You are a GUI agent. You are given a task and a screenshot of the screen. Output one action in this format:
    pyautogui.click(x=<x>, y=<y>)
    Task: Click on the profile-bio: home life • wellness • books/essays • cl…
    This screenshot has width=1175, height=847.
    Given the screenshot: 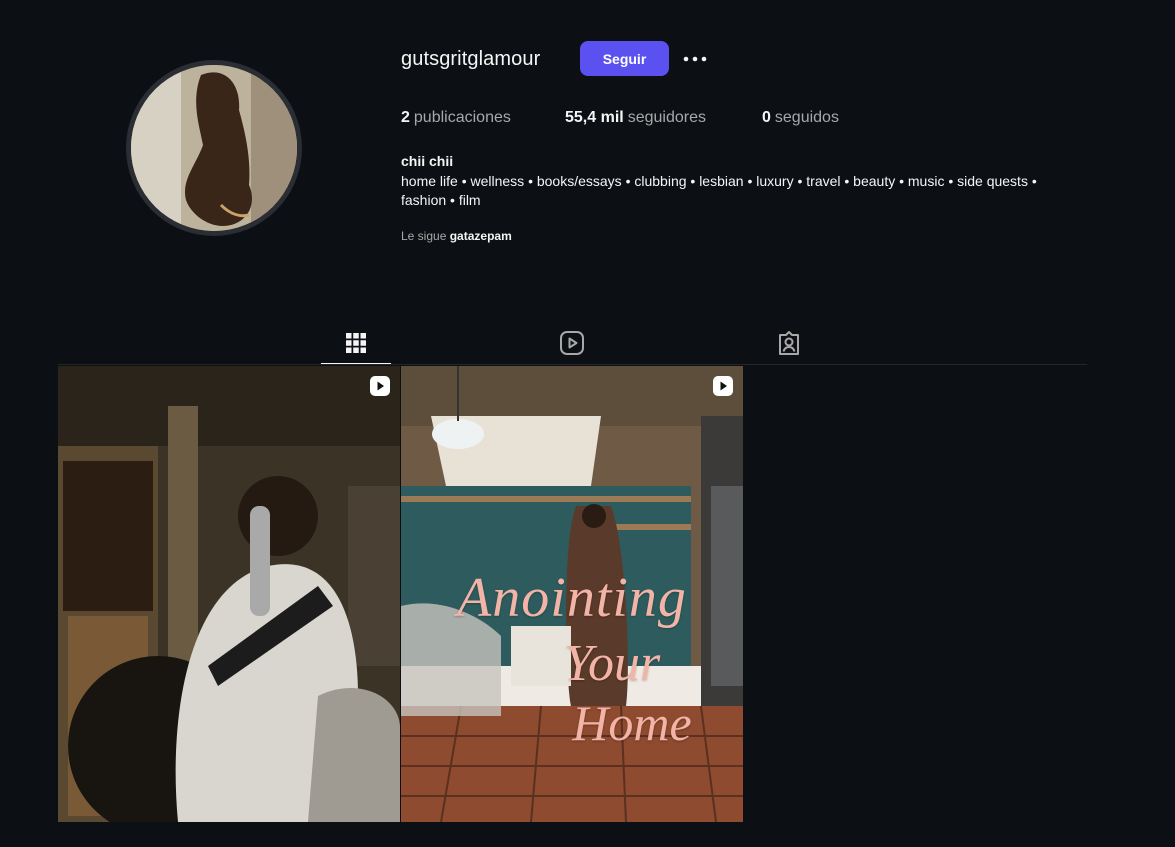 What is the action you would take?
    pyautogui.click(x=719, y=190)
    